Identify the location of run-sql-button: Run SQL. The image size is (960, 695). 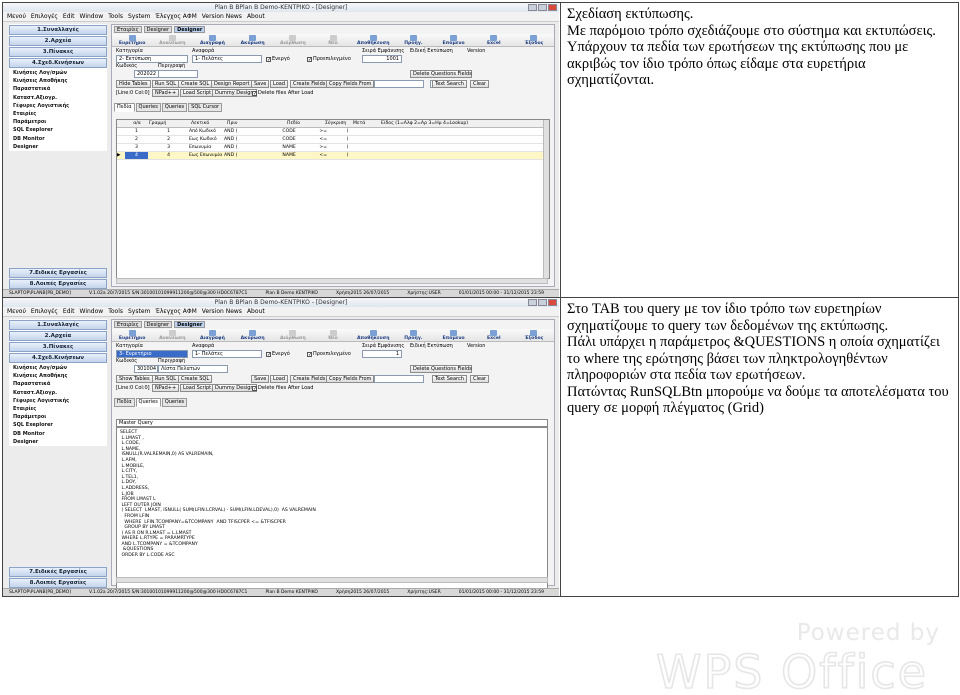
(166, 84).